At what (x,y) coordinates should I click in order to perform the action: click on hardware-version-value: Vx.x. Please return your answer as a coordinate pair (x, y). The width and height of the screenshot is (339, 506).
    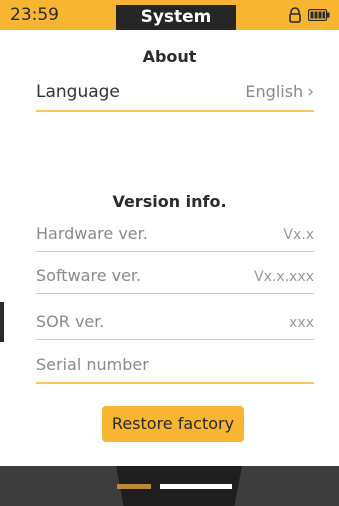
    Looking at the image, I should click on (298, 235).